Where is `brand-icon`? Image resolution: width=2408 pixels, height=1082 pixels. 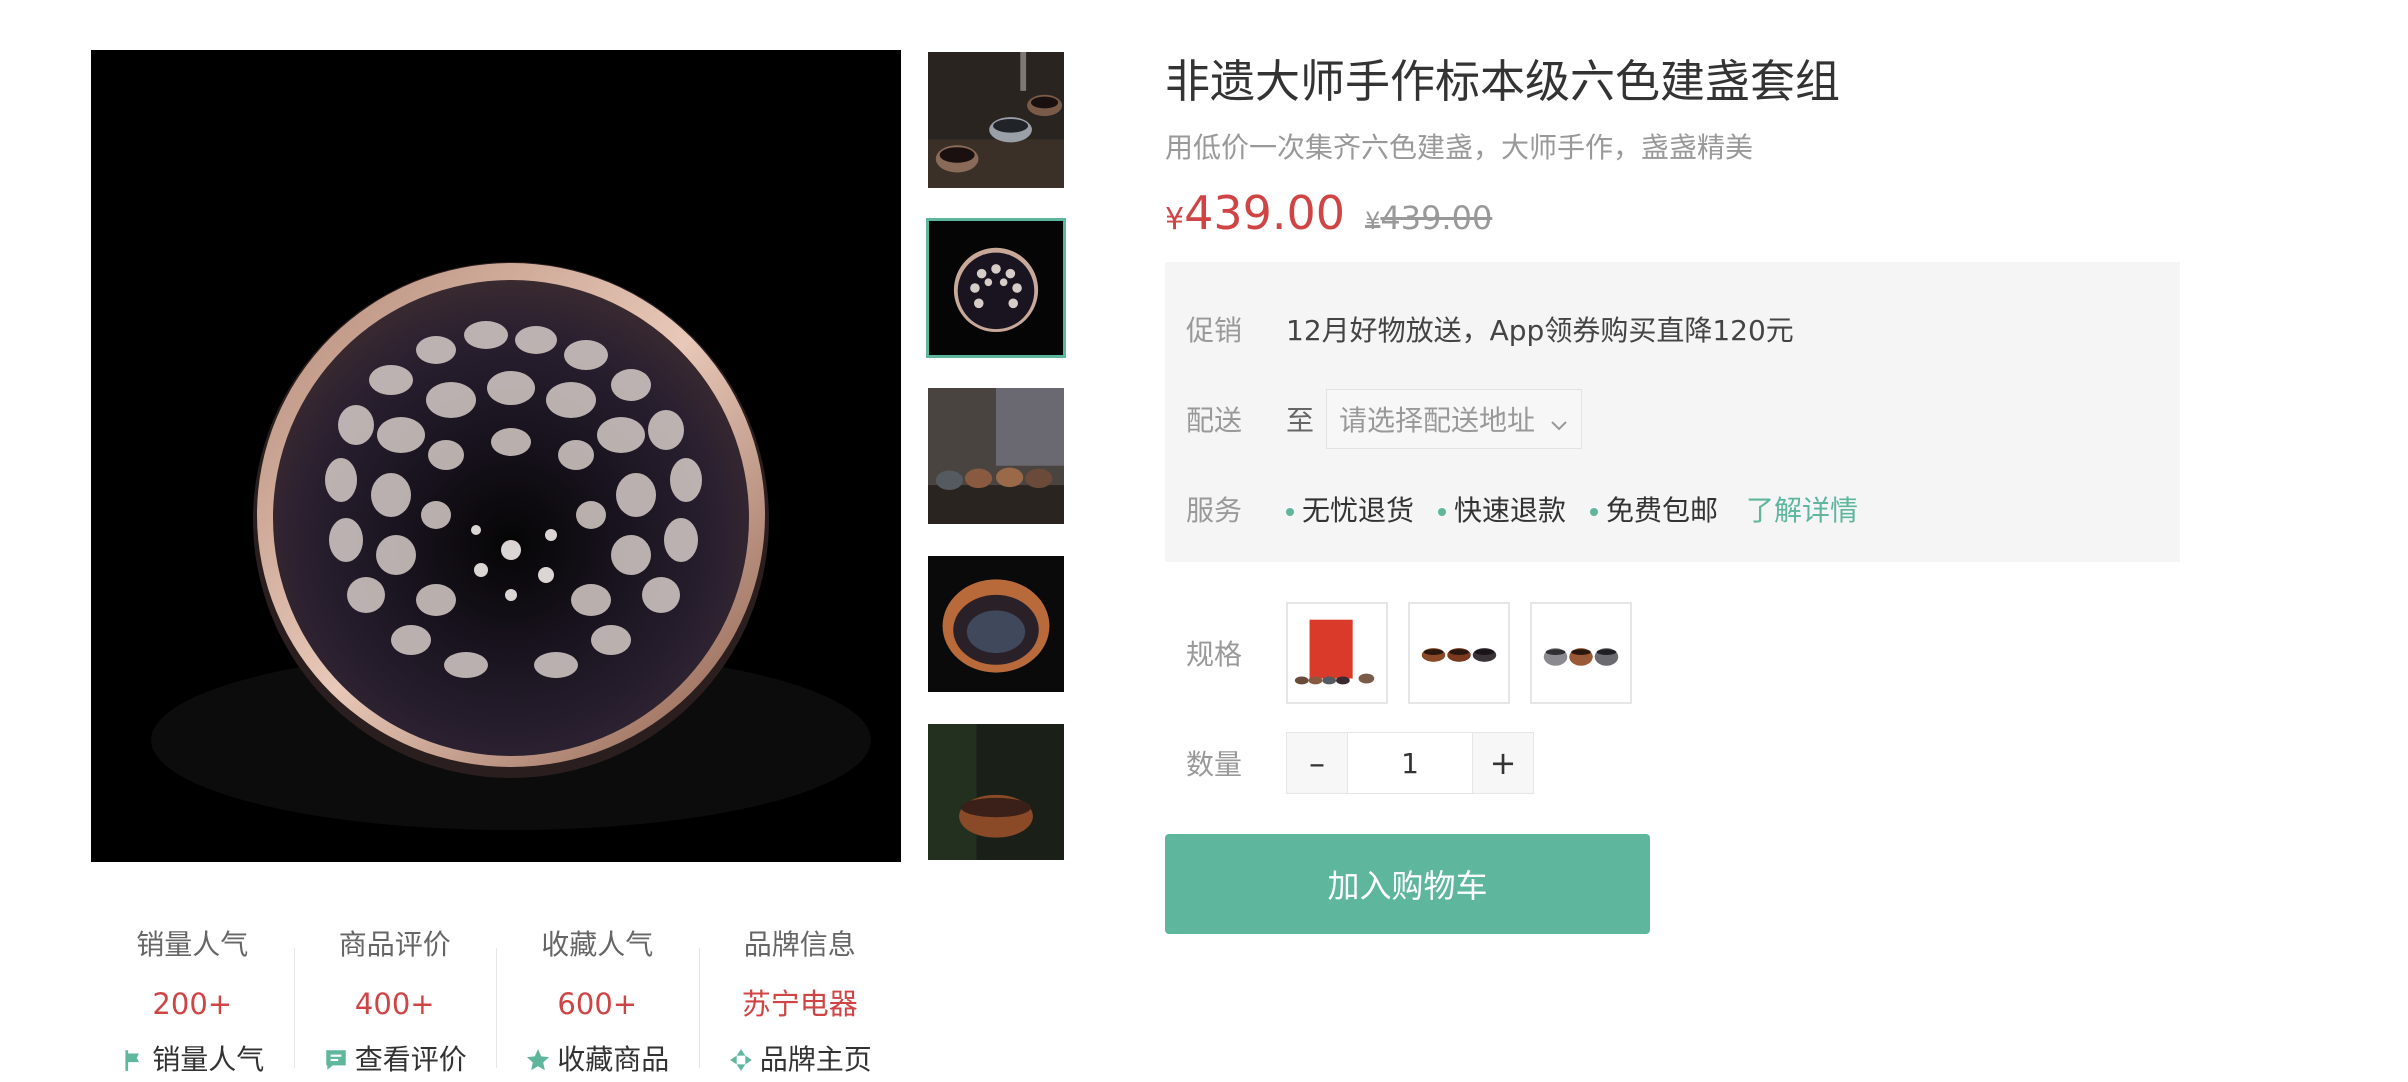 brand-icon is located at coordinates (741, 1060).